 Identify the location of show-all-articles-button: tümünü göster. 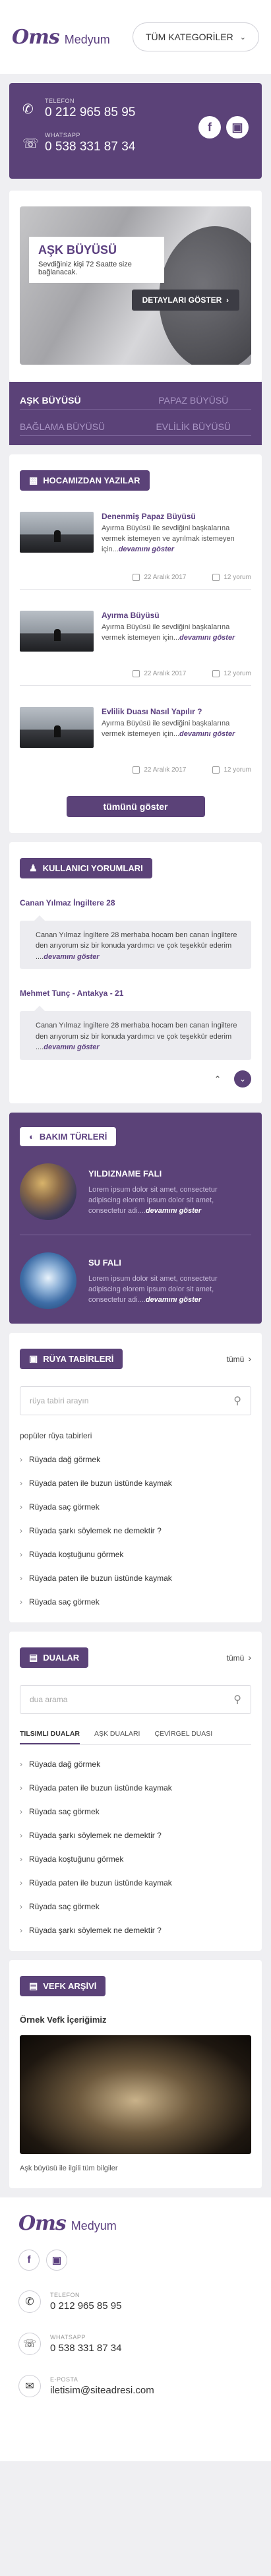
(135, 806).